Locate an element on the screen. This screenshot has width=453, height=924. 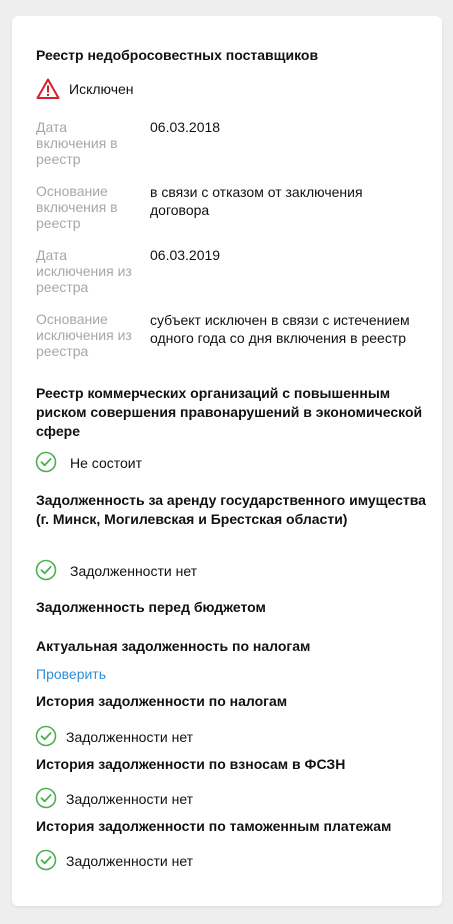
inclusion-date-value: 06.03.2018 is located at coordinates (185, 127).